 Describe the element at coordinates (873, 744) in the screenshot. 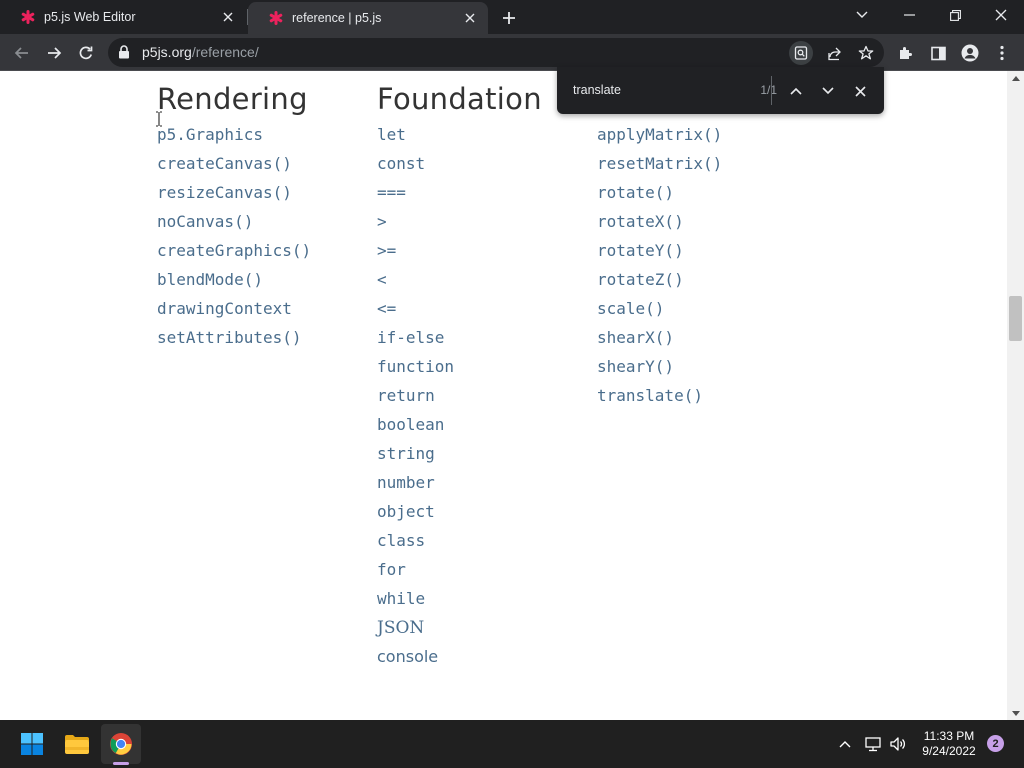

I see `network-icon` at that location.